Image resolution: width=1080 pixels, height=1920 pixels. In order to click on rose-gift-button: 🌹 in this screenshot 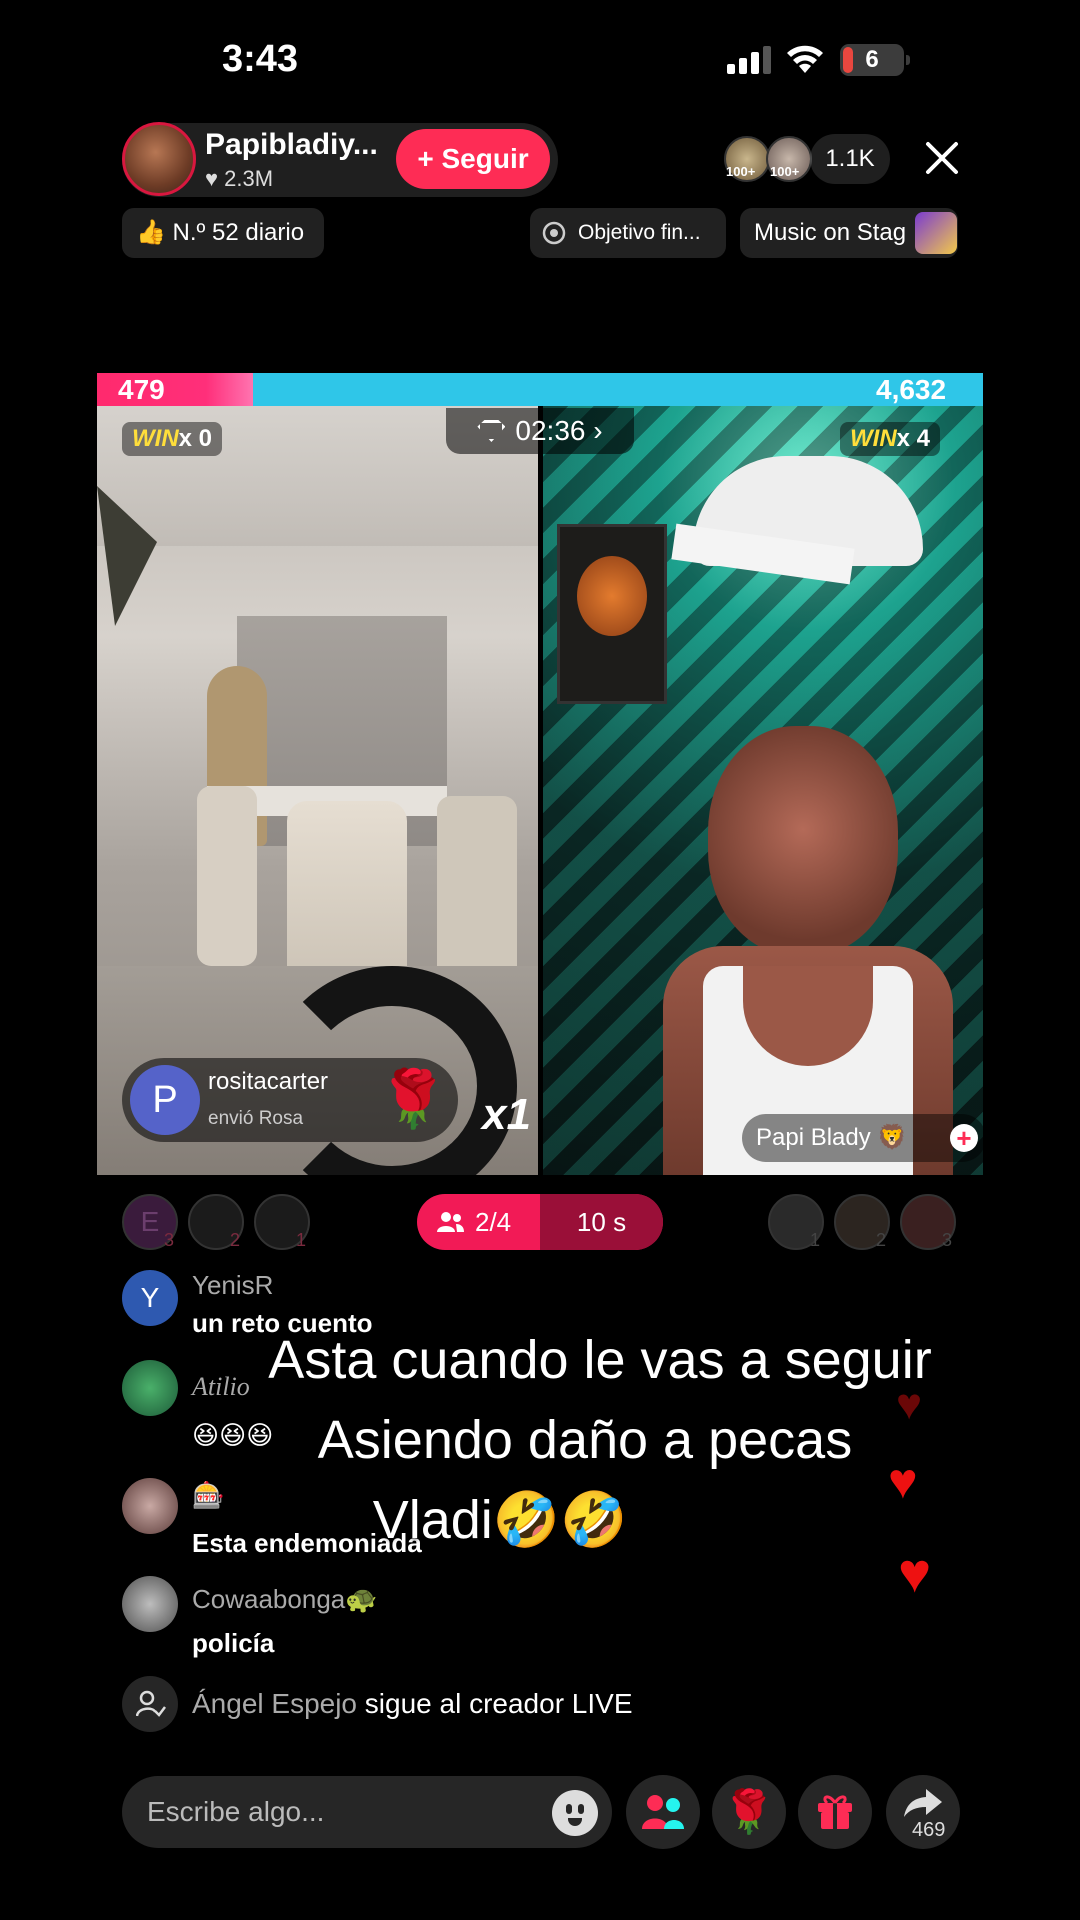, I will do `click(749, 1812)`.